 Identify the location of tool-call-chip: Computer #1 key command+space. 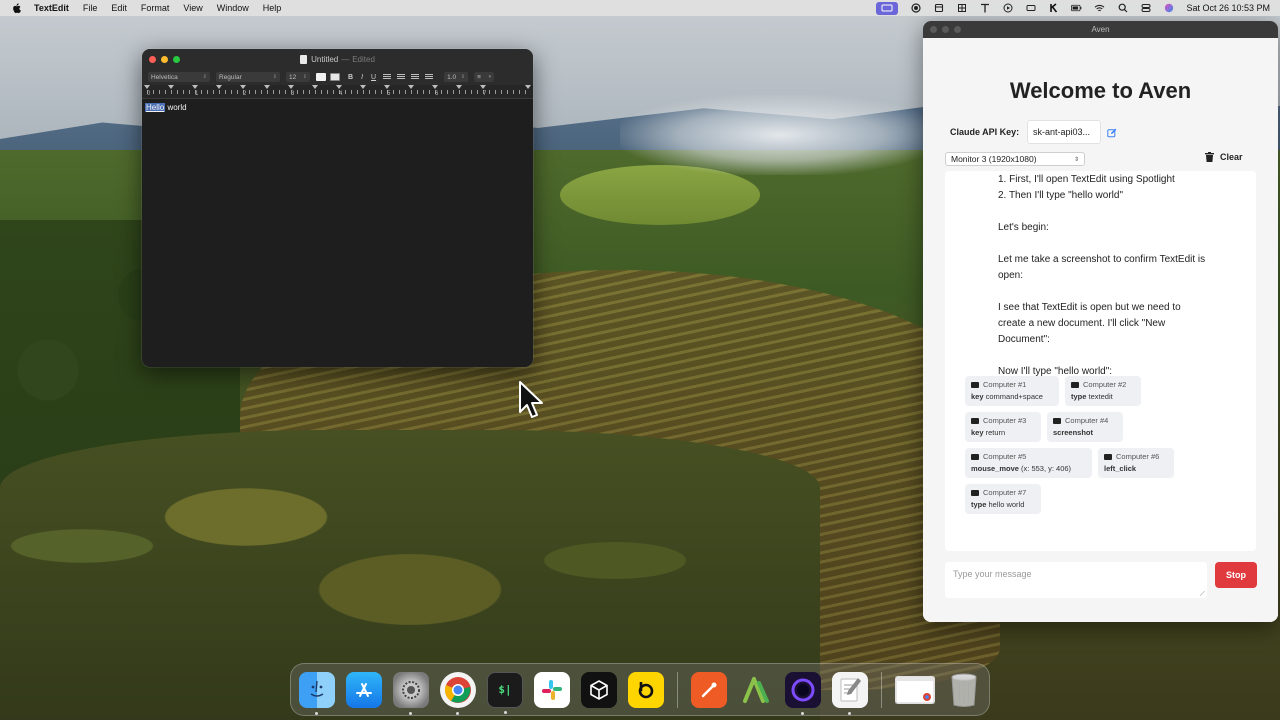
(1012, 391).